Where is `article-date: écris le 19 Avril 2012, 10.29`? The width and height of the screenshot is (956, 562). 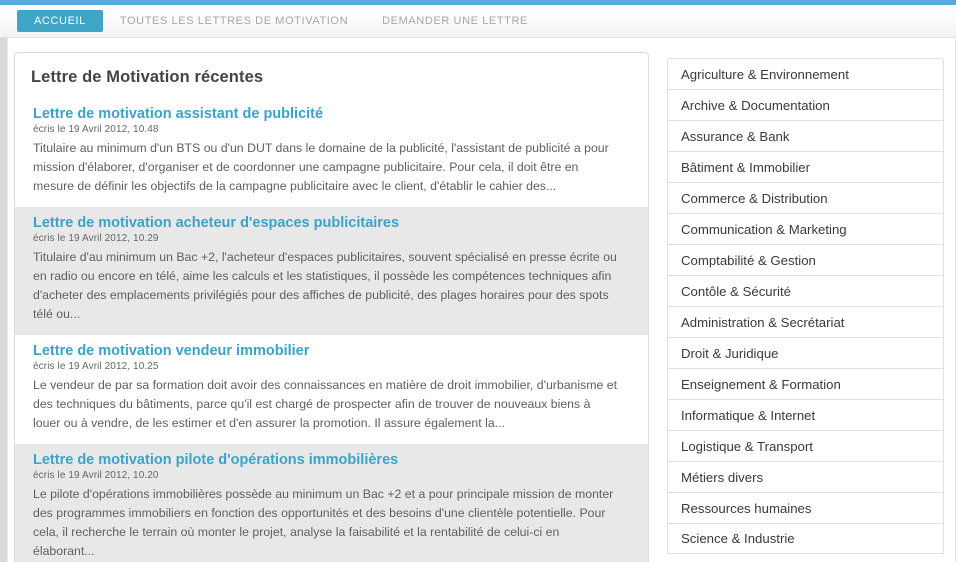
article-date: écris le 19 Avril 2012, 10.29 is located at coordinates (96, 238).